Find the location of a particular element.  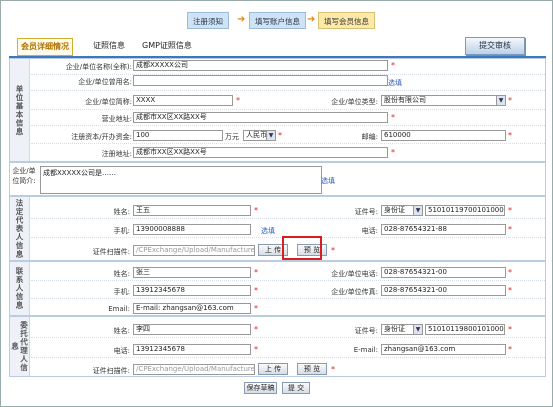

intro-label: 企业/单位简介: is located at coordinates (24, 176).